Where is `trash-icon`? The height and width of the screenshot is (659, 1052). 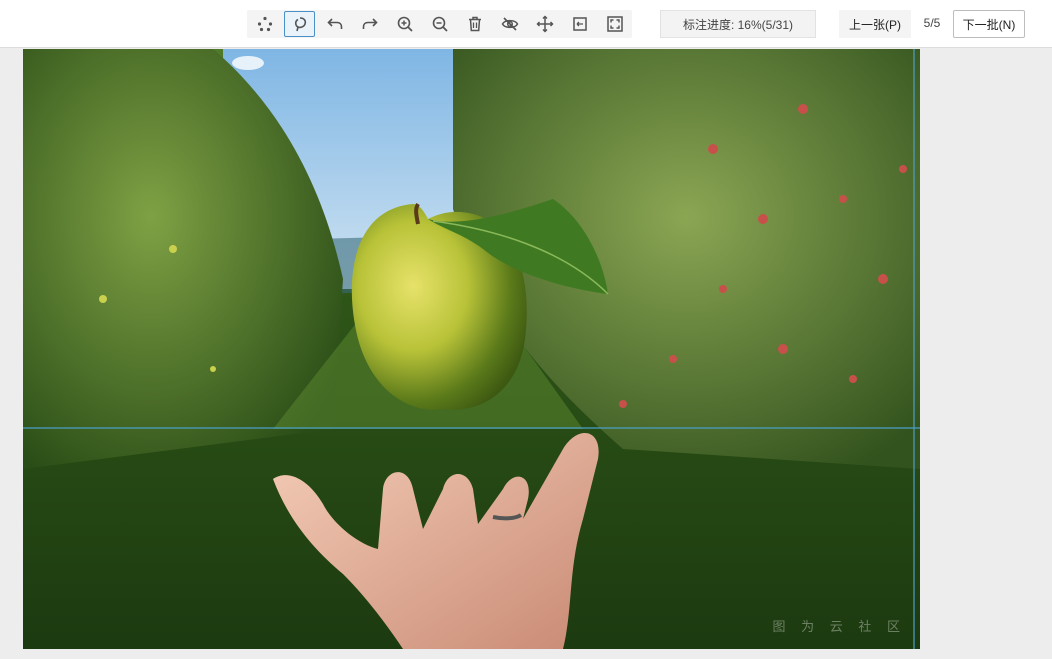
trash-icon is located at coordinates (474, 24).